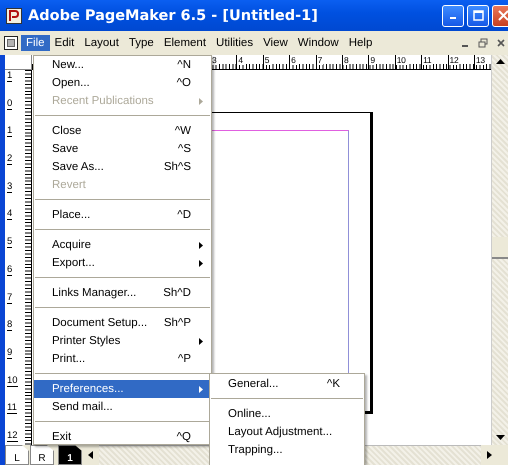 Image resolution: width=508 pixels, height=465 pixels. Describe the element at coordinates (9, 104) in the screenshot. I see `ruler-number: 0` at that location.